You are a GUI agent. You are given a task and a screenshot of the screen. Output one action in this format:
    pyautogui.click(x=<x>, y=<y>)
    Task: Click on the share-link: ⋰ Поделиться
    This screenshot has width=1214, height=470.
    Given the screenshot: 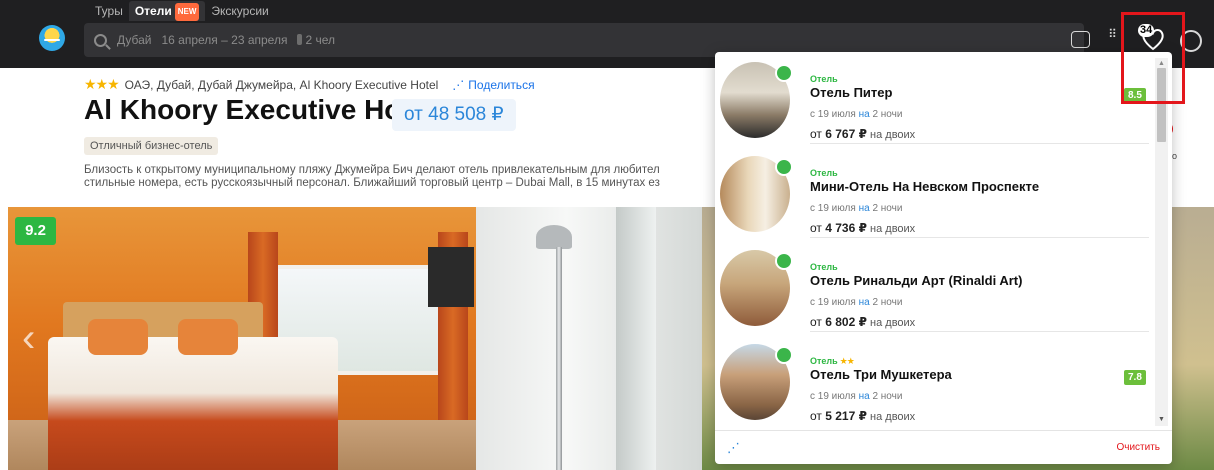 What is the action you would take?
    pyautogui.click(x=493, y=85)
    